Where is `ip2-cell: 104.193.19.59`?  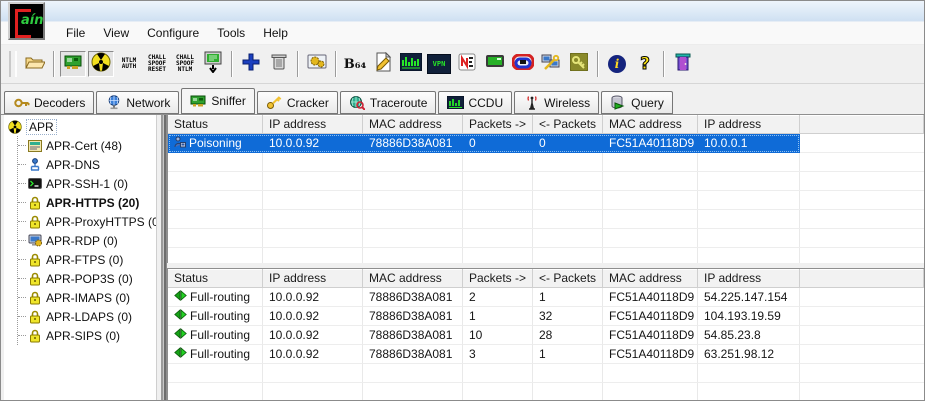
ip2-cell: 104.193.19.59 is located at coordinates (749, 316).